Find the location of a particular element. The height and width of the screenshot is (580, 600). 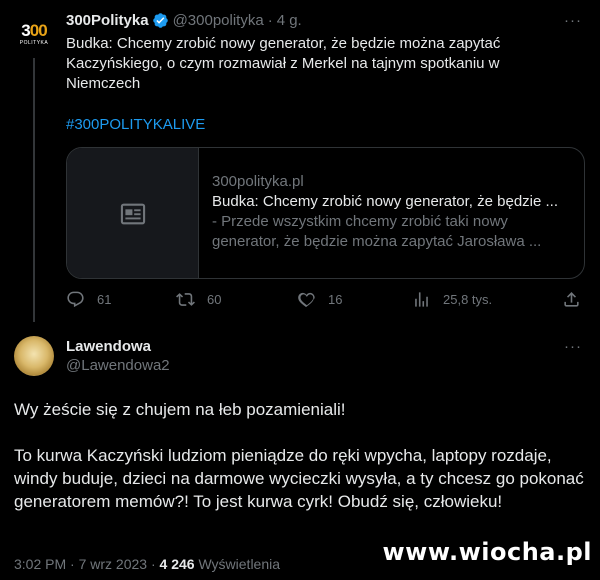

verified-badge-icon is located at coordinates (160, 20).